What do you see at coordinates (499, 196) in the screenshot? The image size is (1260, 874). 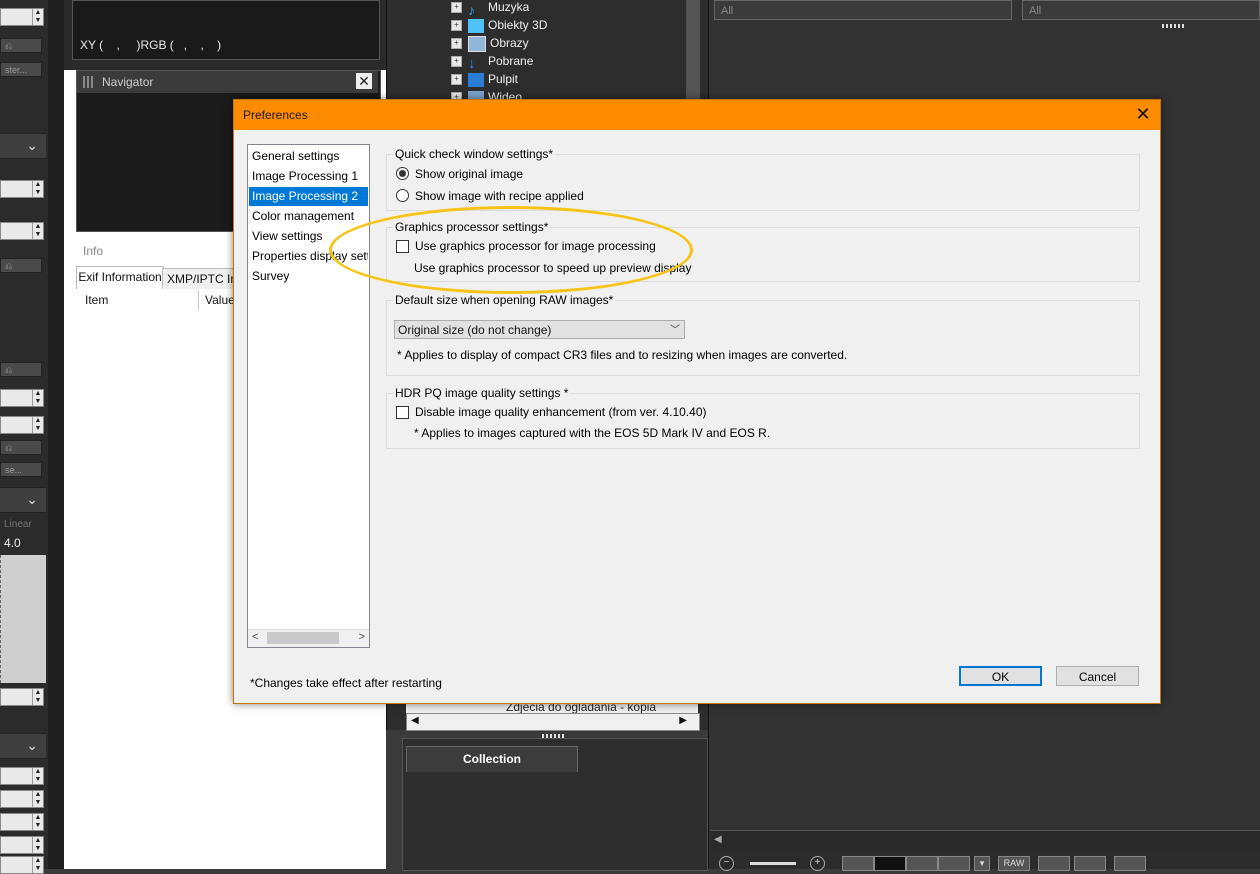 I see `radio-label: Show image with recipe applied` at bounding box center [499, 196].